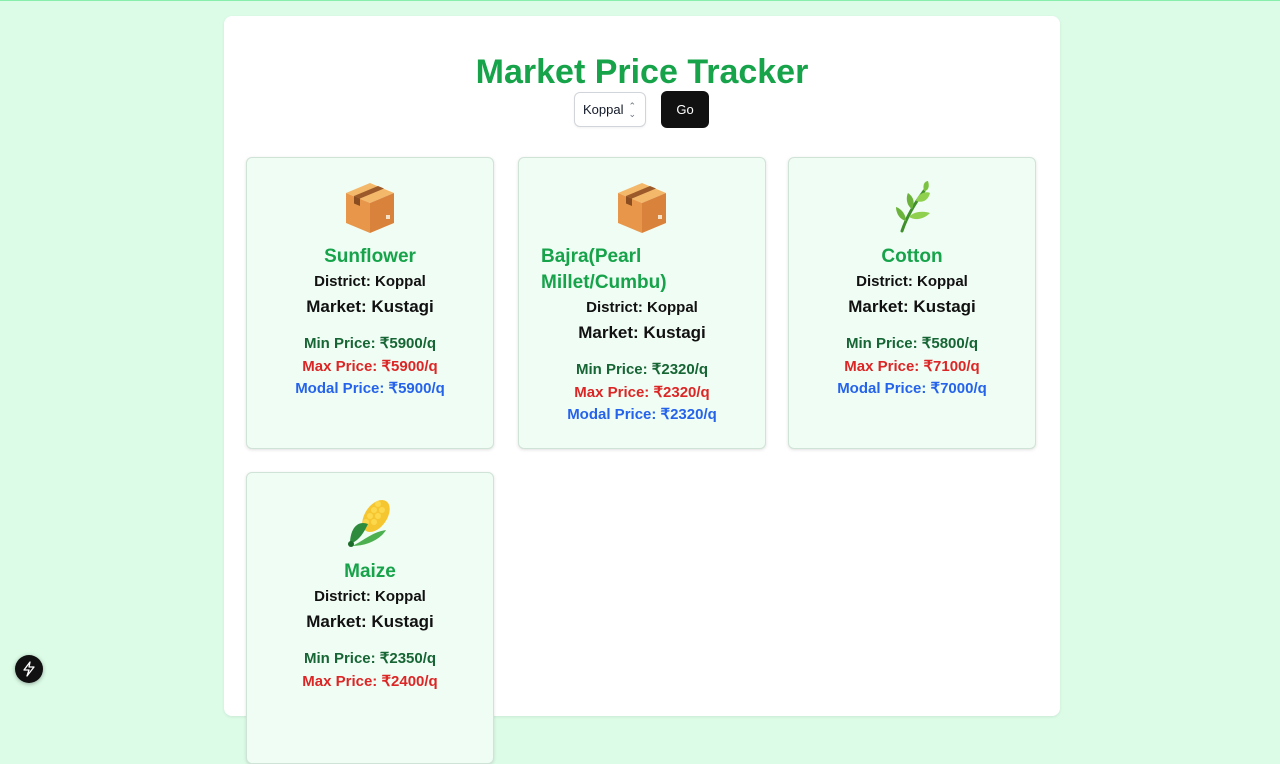 This screenshot has height=764, width=1280. I want to click on go-button: Go, so click(685, 109).